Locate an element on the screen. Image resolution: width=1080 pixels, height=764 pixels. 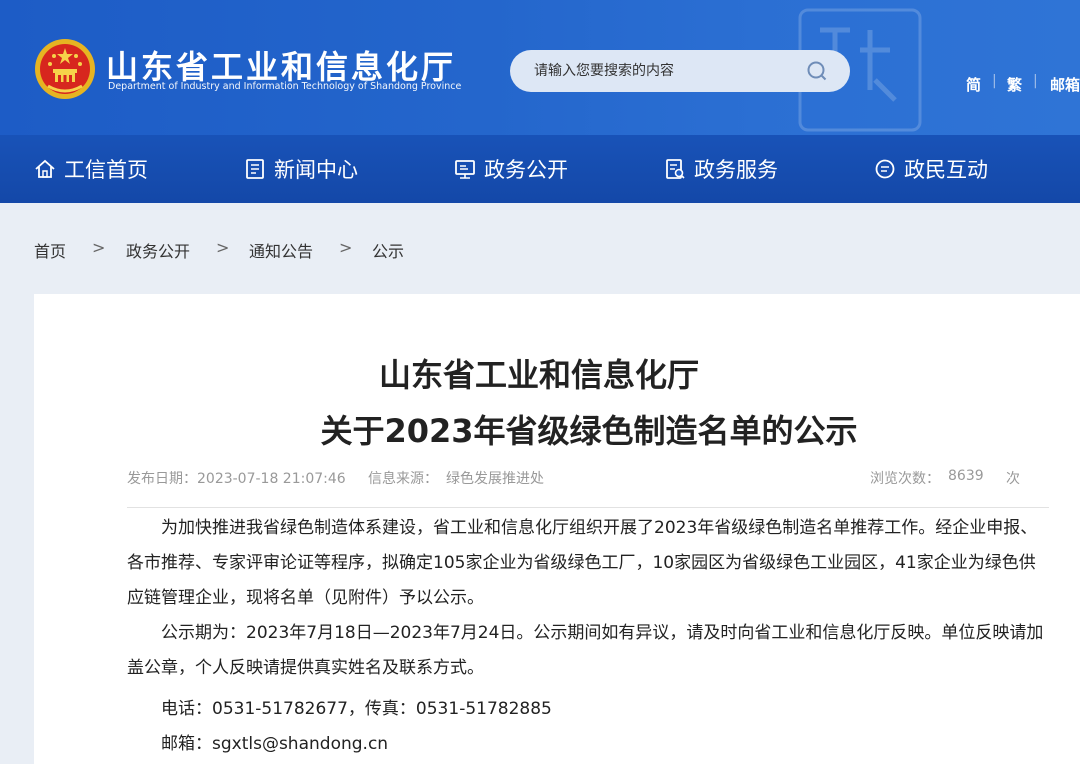
service-icon is located at coordinates (675, 169).